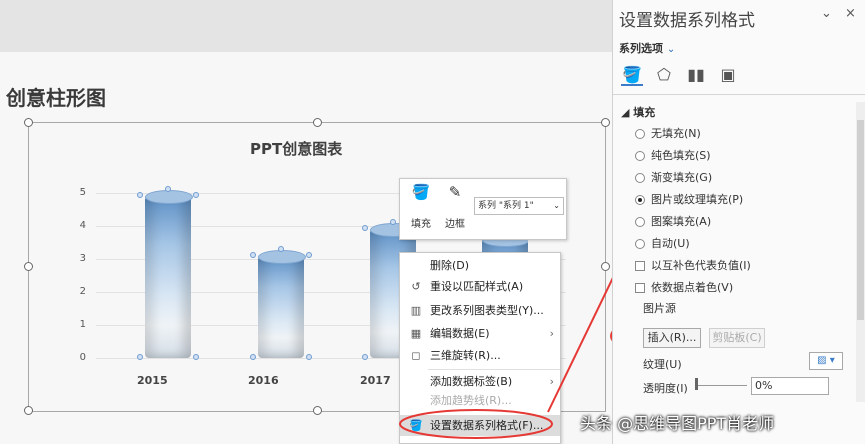 Image resolution: width=865 pixels, height=444 pixels. Describe the element at coordinates (696, 384) in the screenshot. I see `transparency-slider-knob` at that location.